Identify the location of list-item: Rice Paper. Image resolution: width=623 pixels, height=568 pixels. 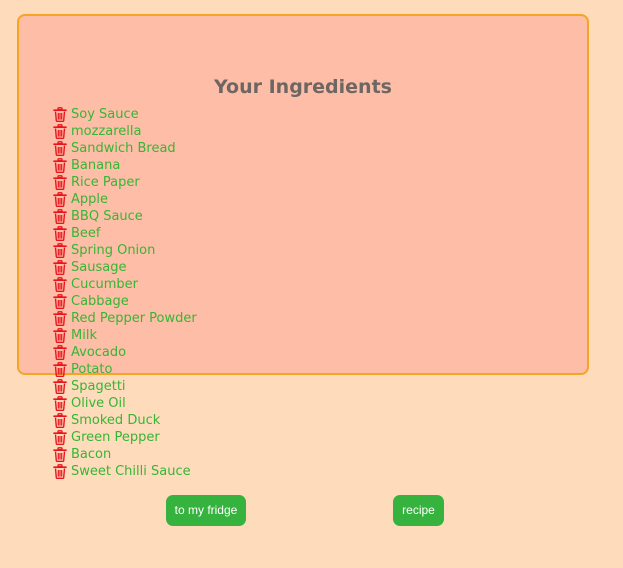
(125, 182).